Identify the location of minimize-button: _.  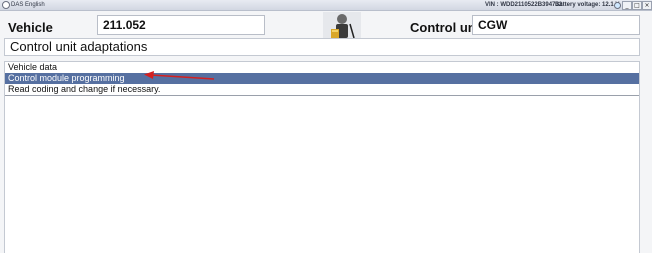
(627, 5).